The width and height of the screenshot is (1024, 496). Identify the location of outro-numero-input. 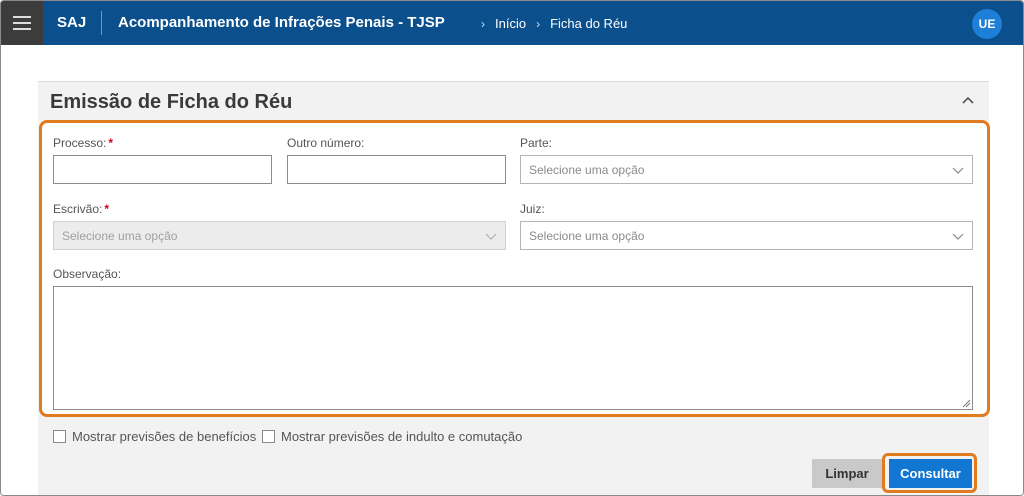
(396, 169).